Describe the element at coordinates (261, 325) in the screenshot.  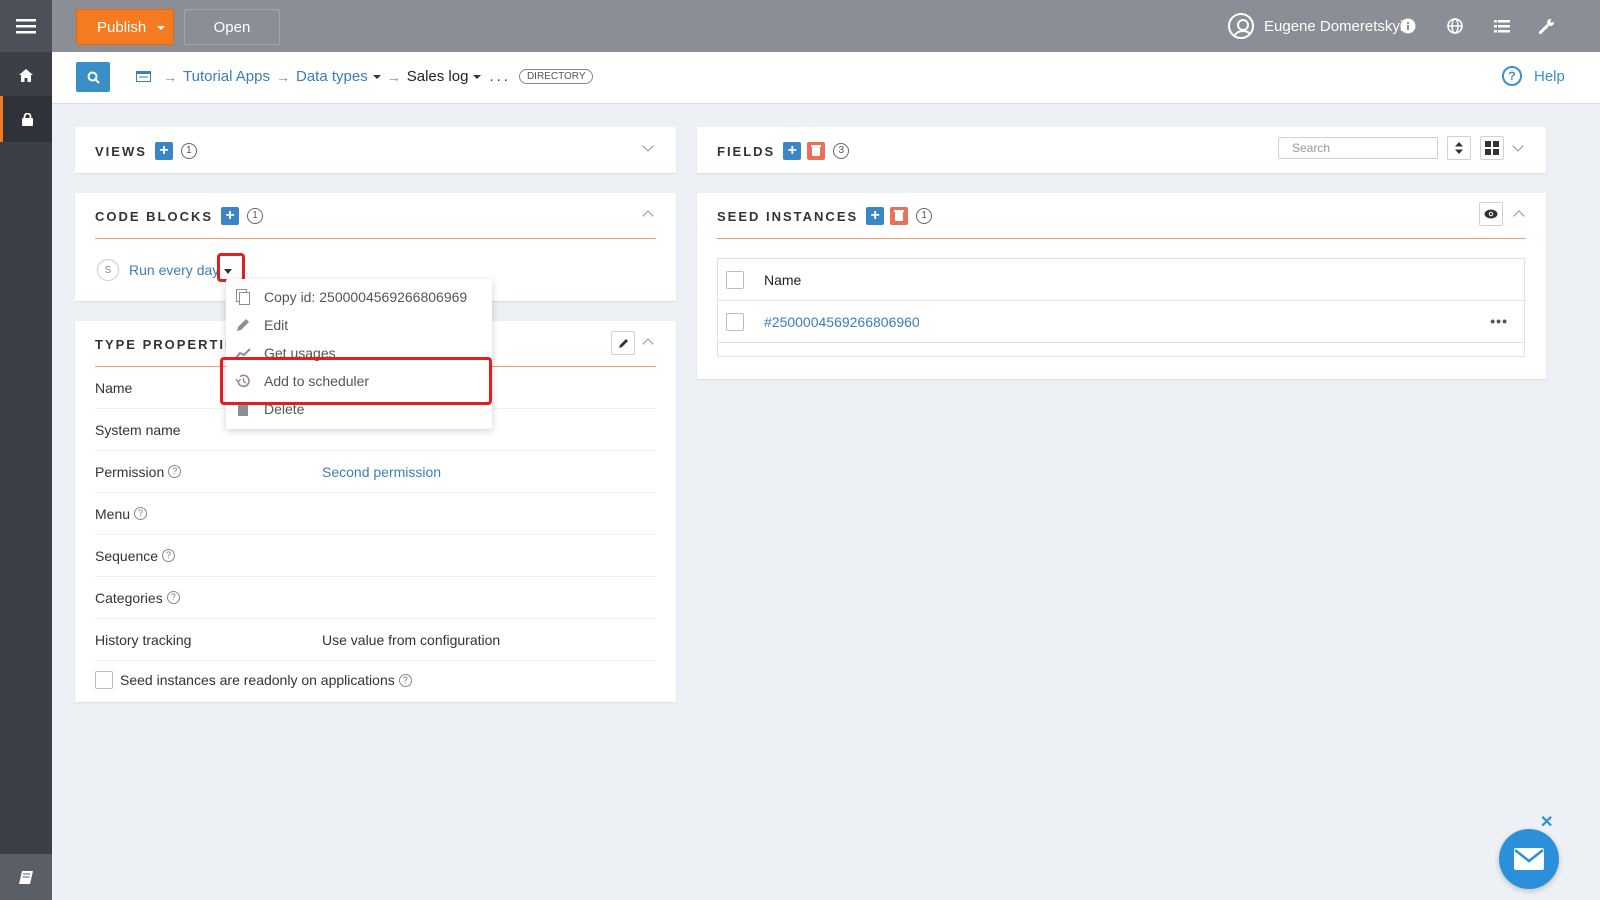
I see `menu-item-edit: Edit` at that location.